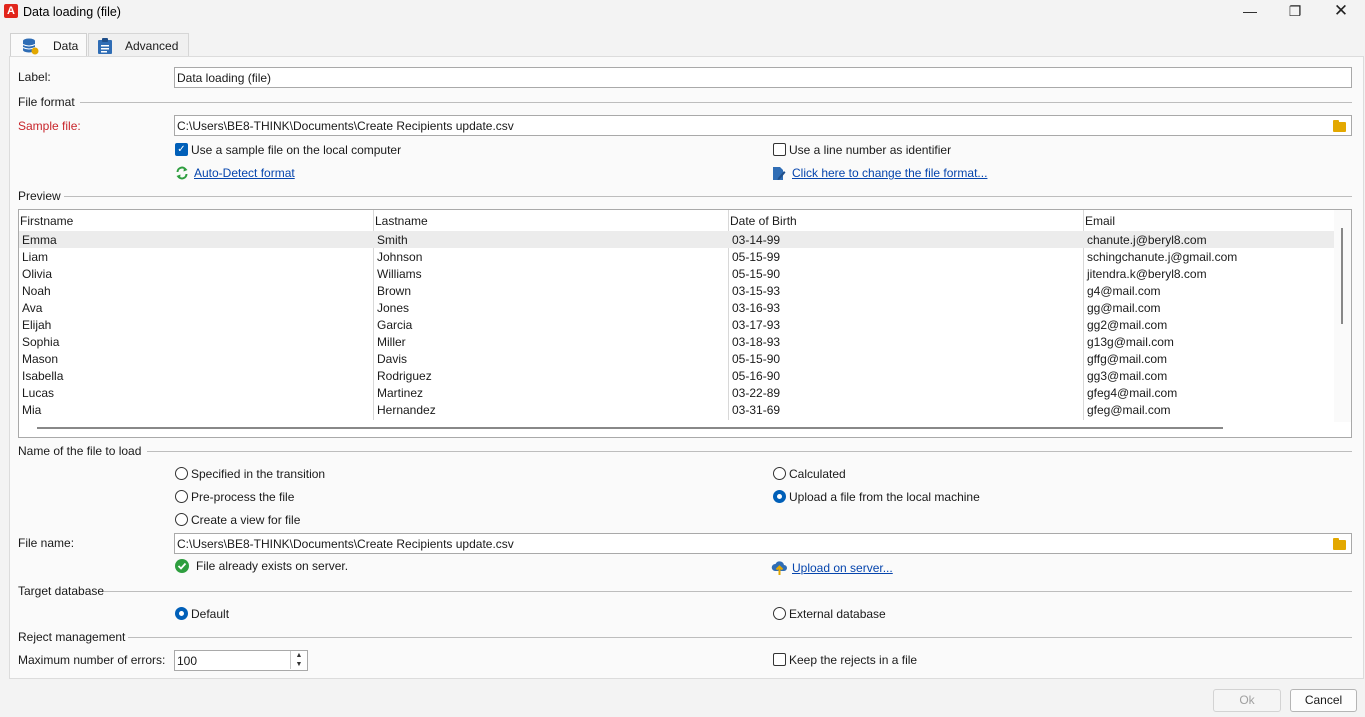 The image size is (1365, 717). What do you see at coordinates (779, 473) in the screenshot?
I see `calculated-radio` at bounding box center [779, 473].